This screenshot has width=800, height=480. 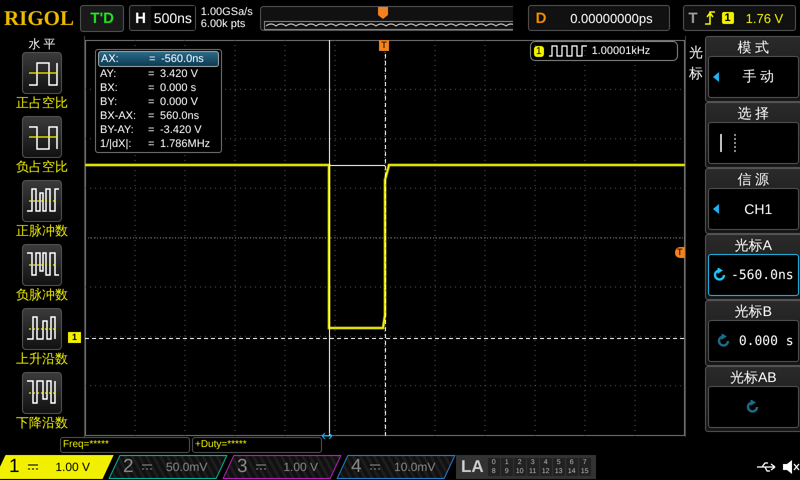 I want to click on measure-label: 负脉冲数, so click(x=42, y=295).